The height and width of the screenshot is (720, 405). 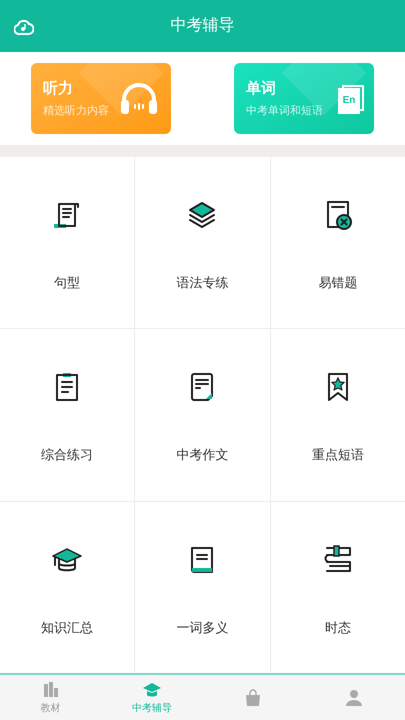 I want to click on cloud-music-icon, so click(x=24, y=27).